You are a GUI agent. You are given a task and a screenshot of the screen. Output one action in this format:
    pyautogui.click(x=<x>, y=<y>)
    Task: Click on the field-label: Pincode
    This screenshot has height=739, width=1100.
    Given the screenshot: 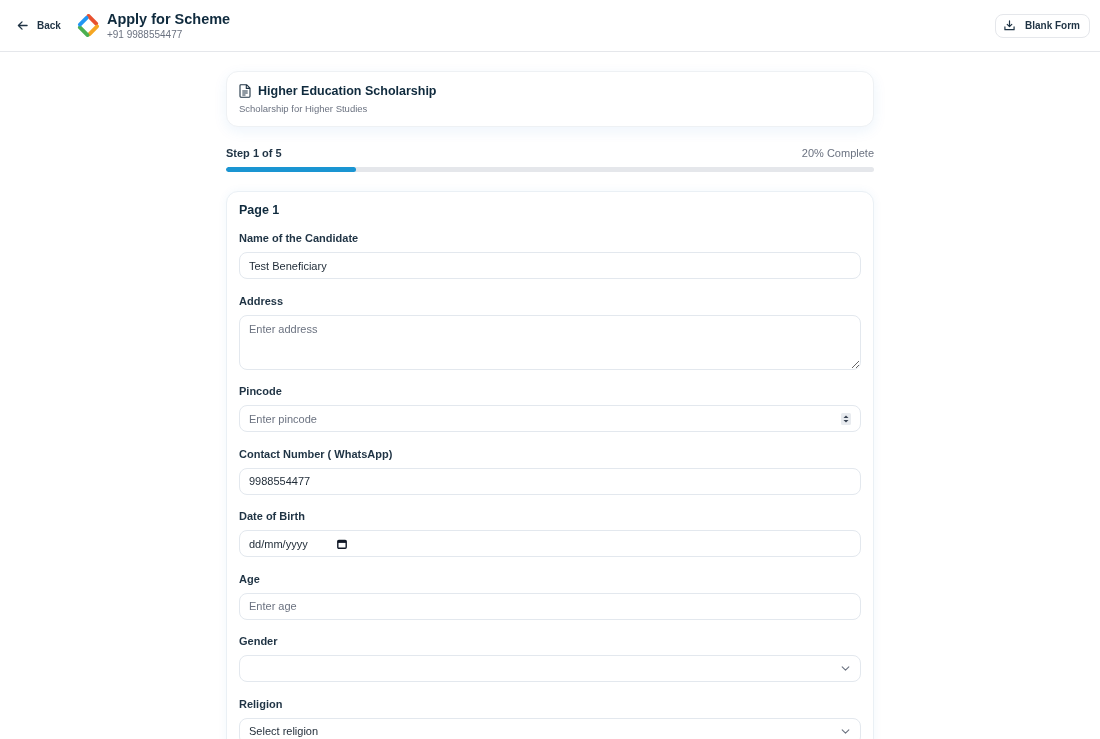 What is the action you would take?
    pyautogui.click(x=261, y=391)
    